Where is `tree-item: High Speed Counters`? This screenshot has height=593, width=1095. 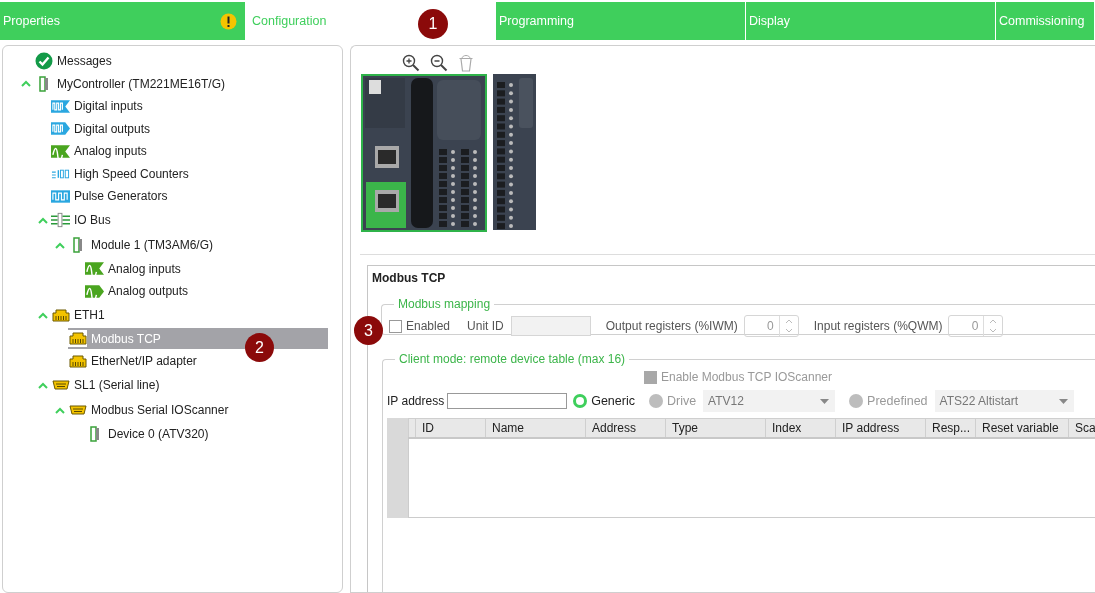
tree-item: High Speed Counters is located at coordinates (122, 174).